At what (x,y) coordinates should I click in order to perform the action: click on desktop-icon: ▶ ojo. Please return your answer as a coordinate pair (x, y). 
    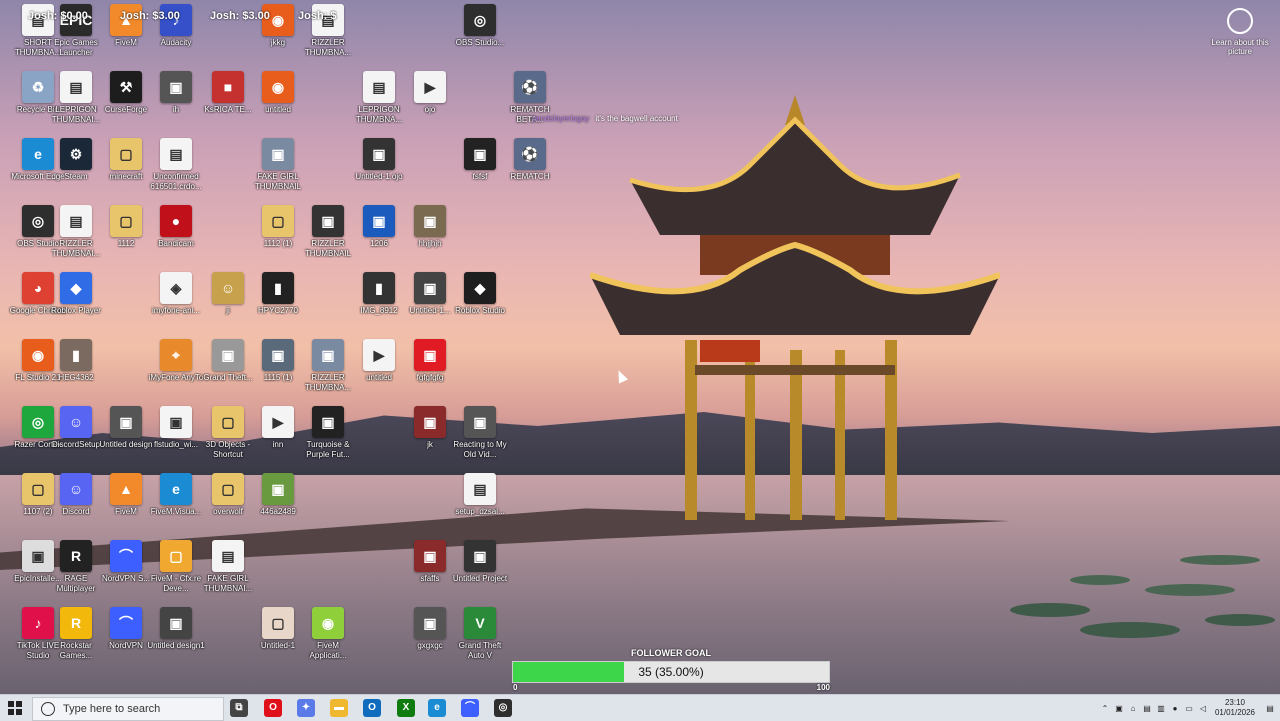
    Looking at the image, I should click on (430, 104).